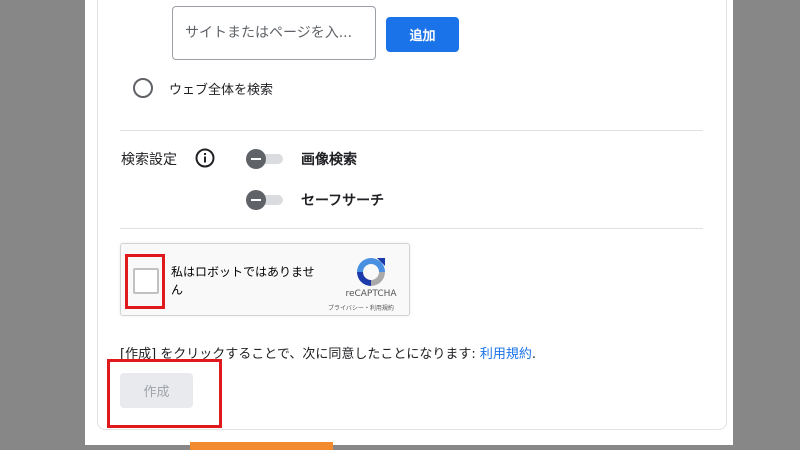  What do you see at coordinates (164, 393) in the screenshot?
I see `highlight-box-create` at bounding box center [164, 393].